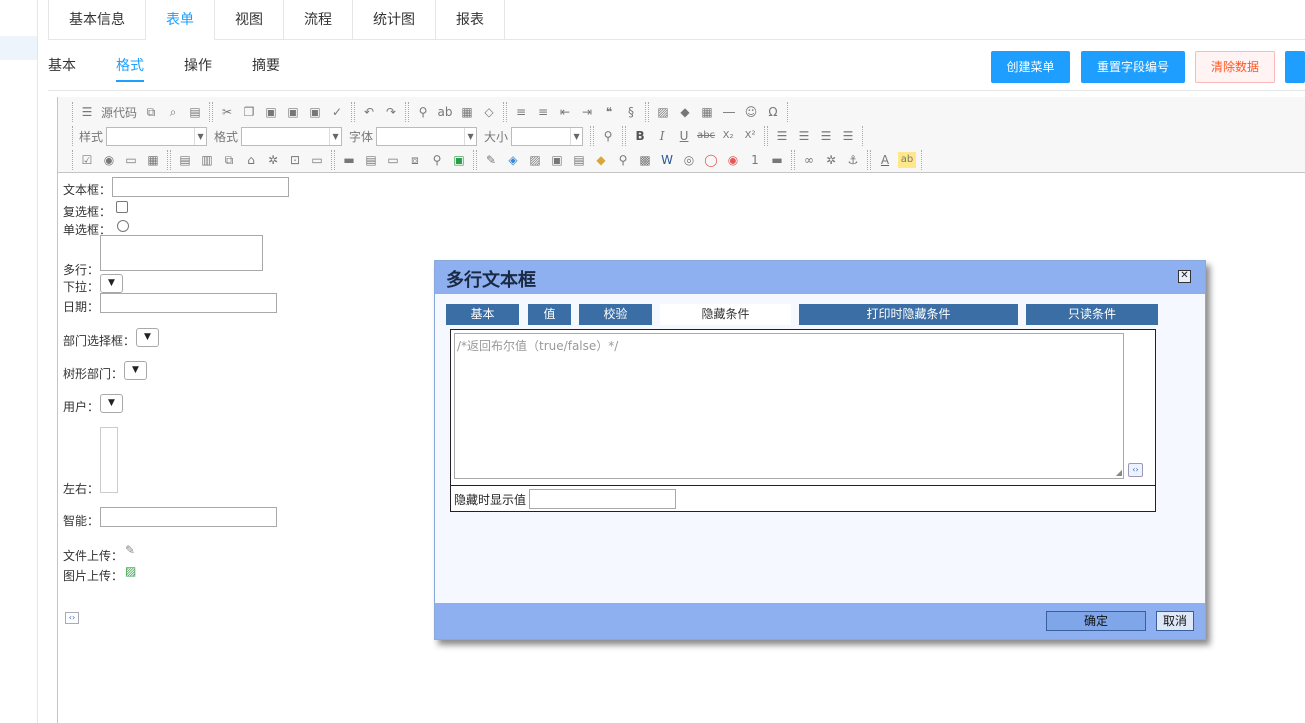 This screenshot has height=723, width=1305. I want to click on smiley-icon: ☺, so click(751, 112).